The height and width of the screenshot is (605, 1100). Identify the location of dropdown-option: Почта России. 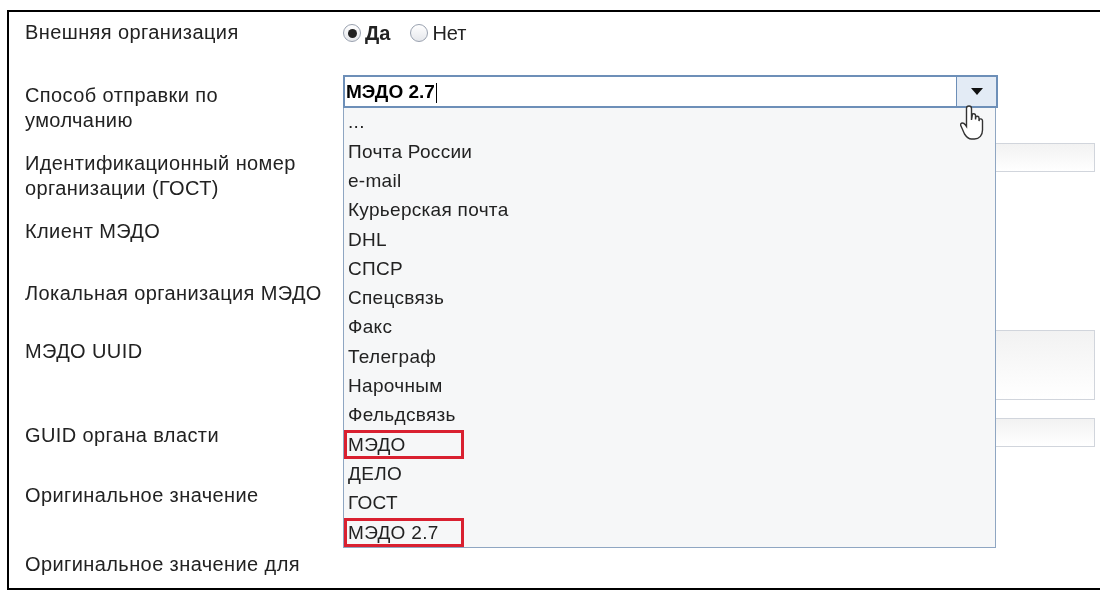
(410, 152).